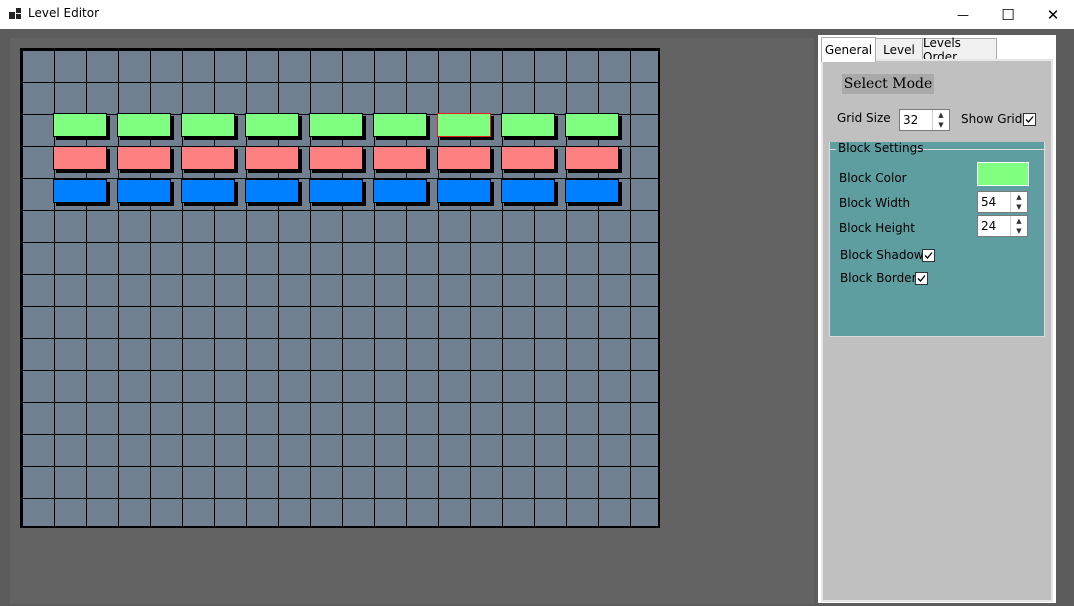 This screenshot has width=1074, height=606. What do you see at coordinates (979, 149) in the screenshot?
I see `group-border-right` at bounding box center [979, 149].